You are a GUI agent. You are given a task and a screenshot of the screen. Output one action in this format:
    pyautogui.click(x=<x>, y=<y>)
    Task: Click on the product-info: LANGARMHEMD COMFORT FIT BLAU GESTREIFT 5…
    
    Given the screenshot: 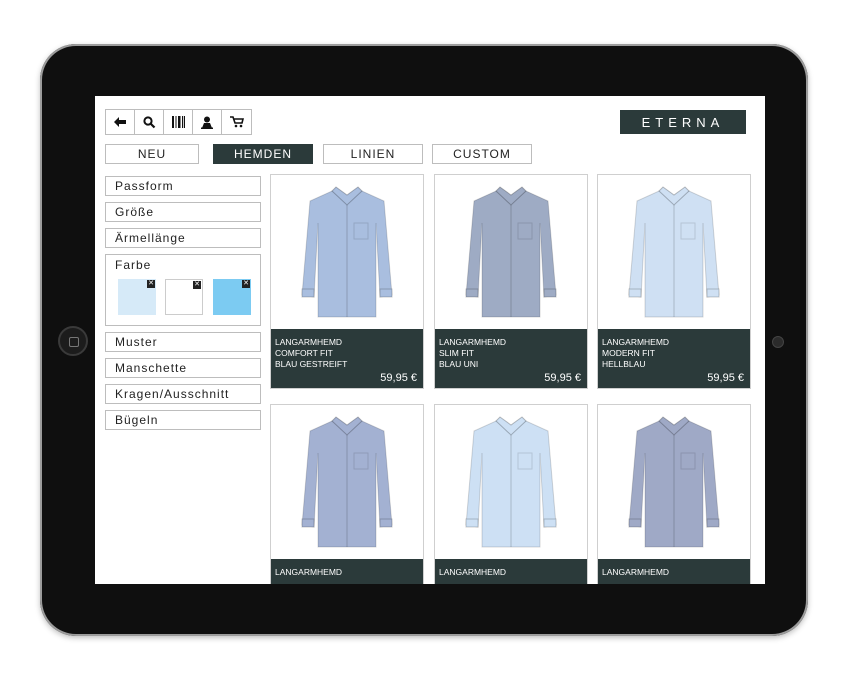 What is the action you would take?
    pyautogui.click(x=347, y=358)
    